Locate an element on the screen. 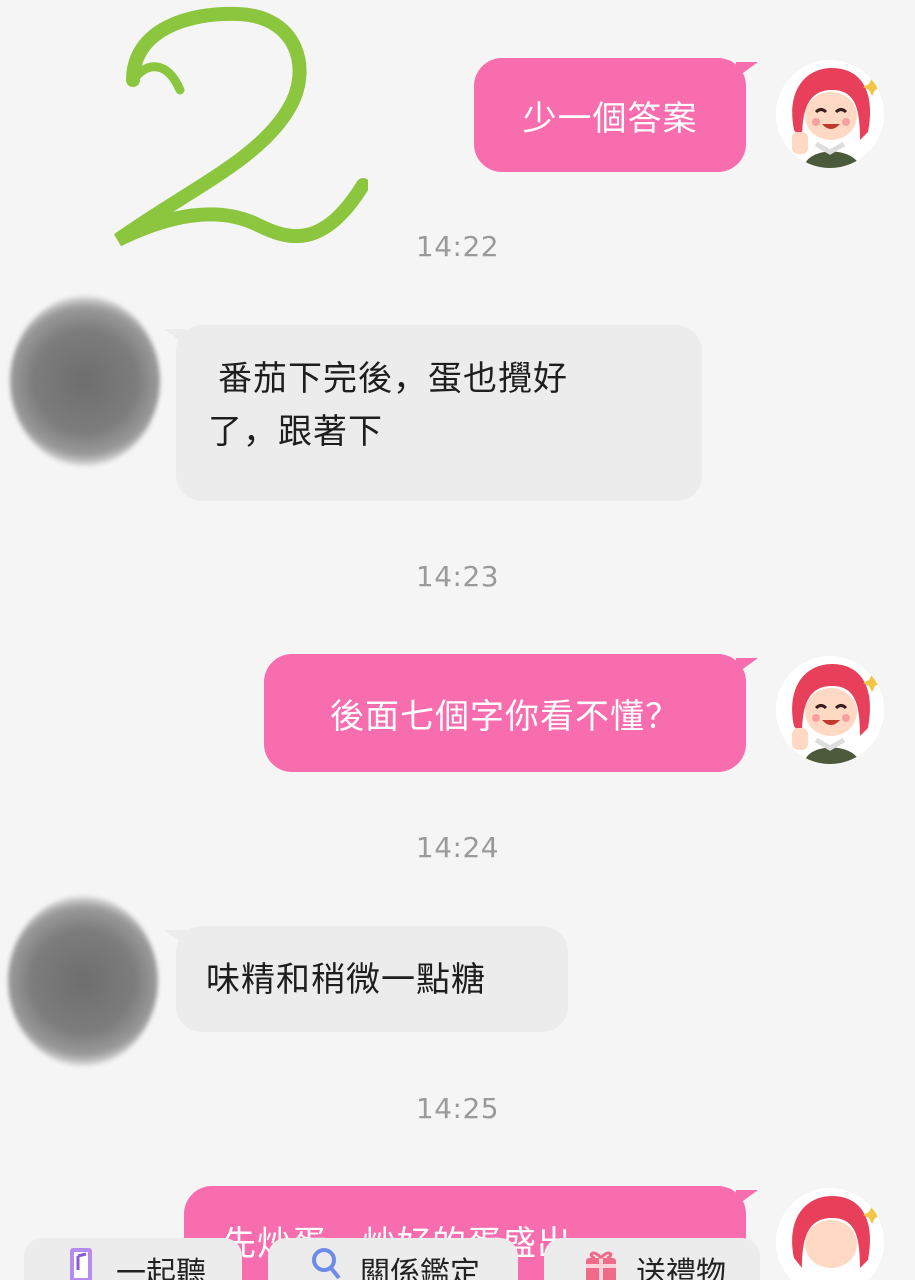 The image size is (915, 1280). message-text-line-2: 了，跟著下 is located at coordinates (295, 431).